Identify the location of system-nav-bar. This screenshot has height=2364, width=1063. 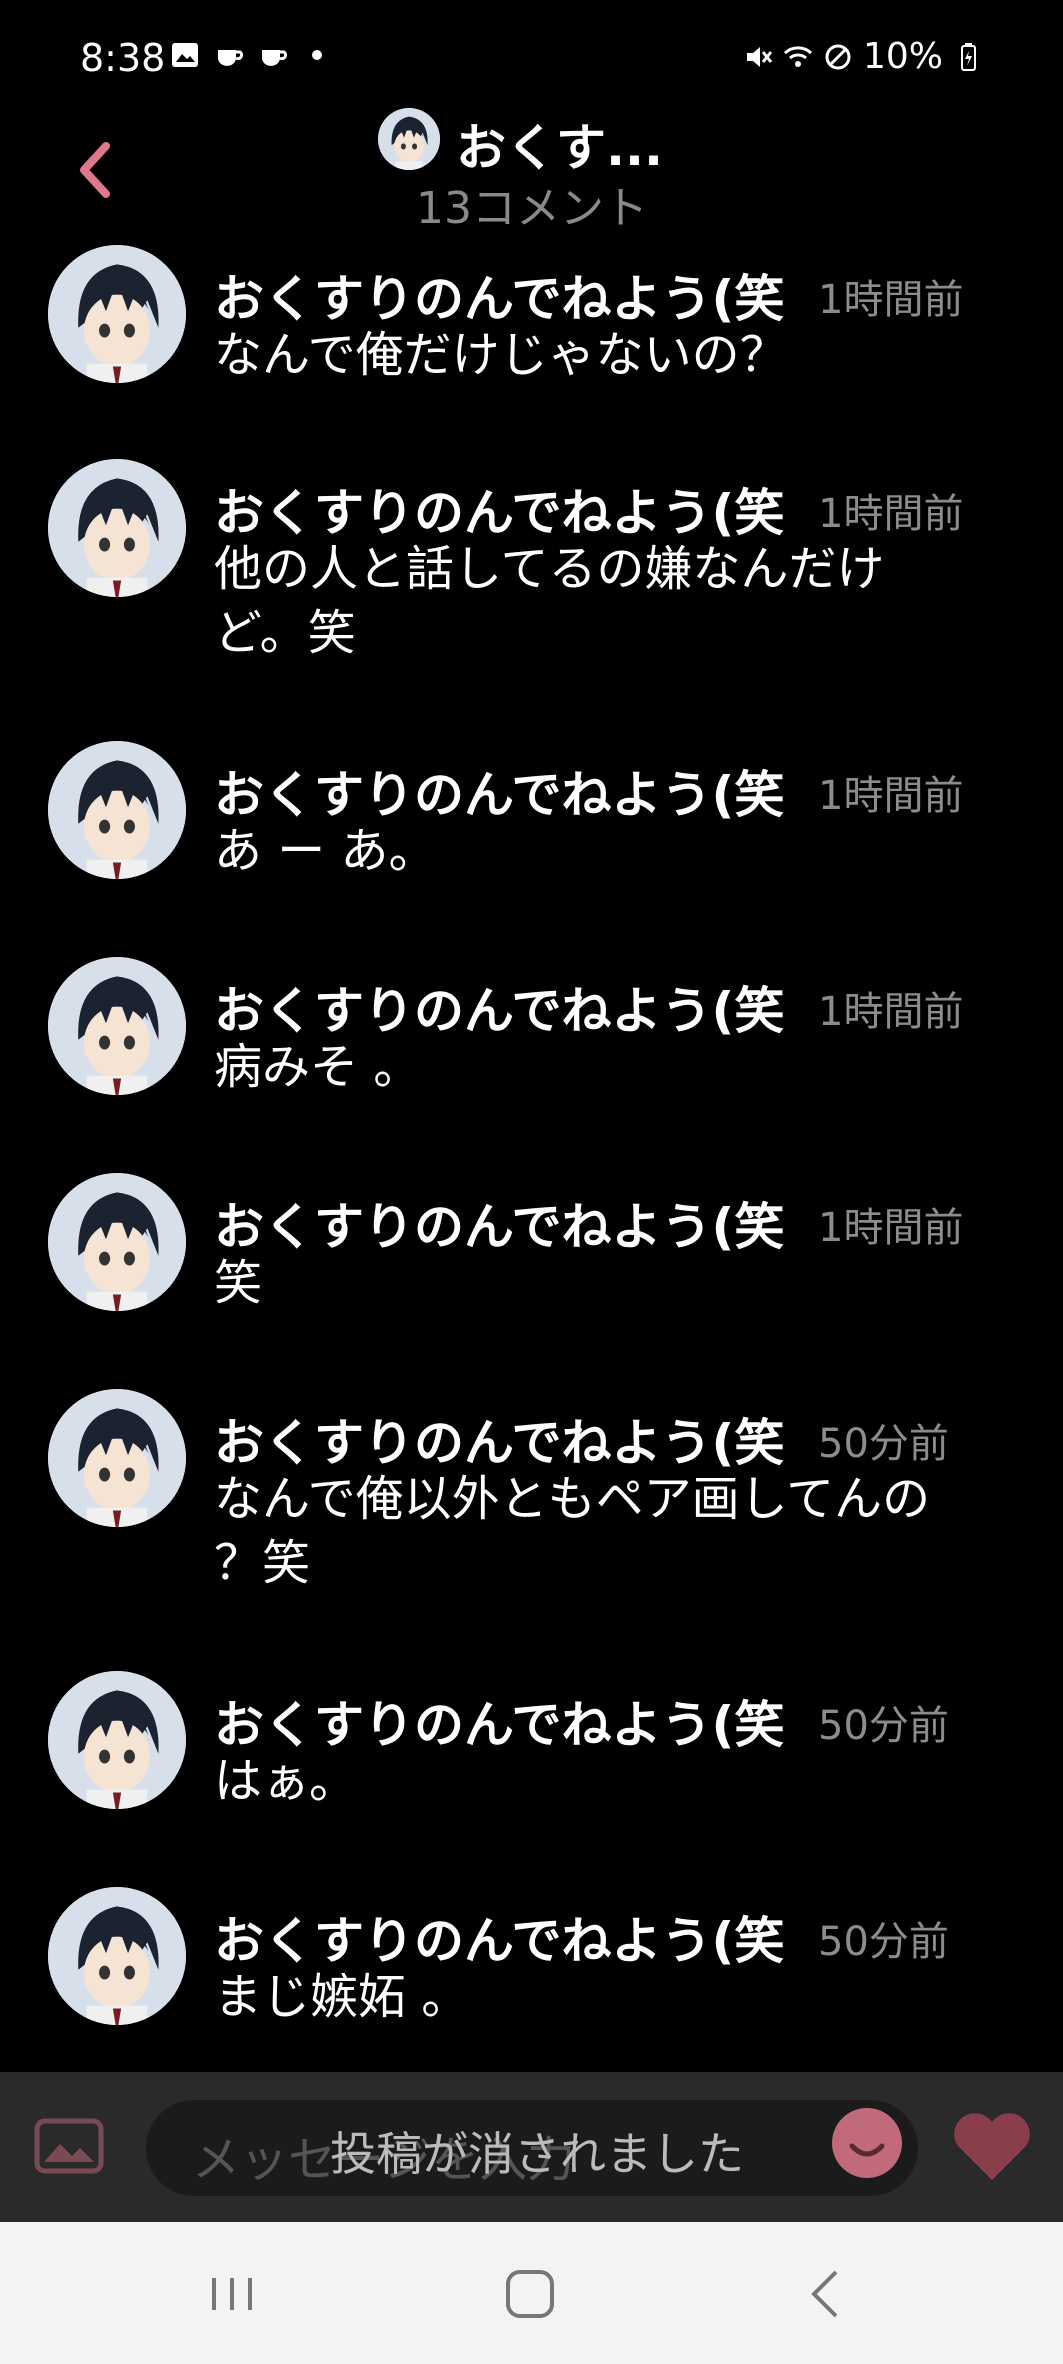
(531, 2293).